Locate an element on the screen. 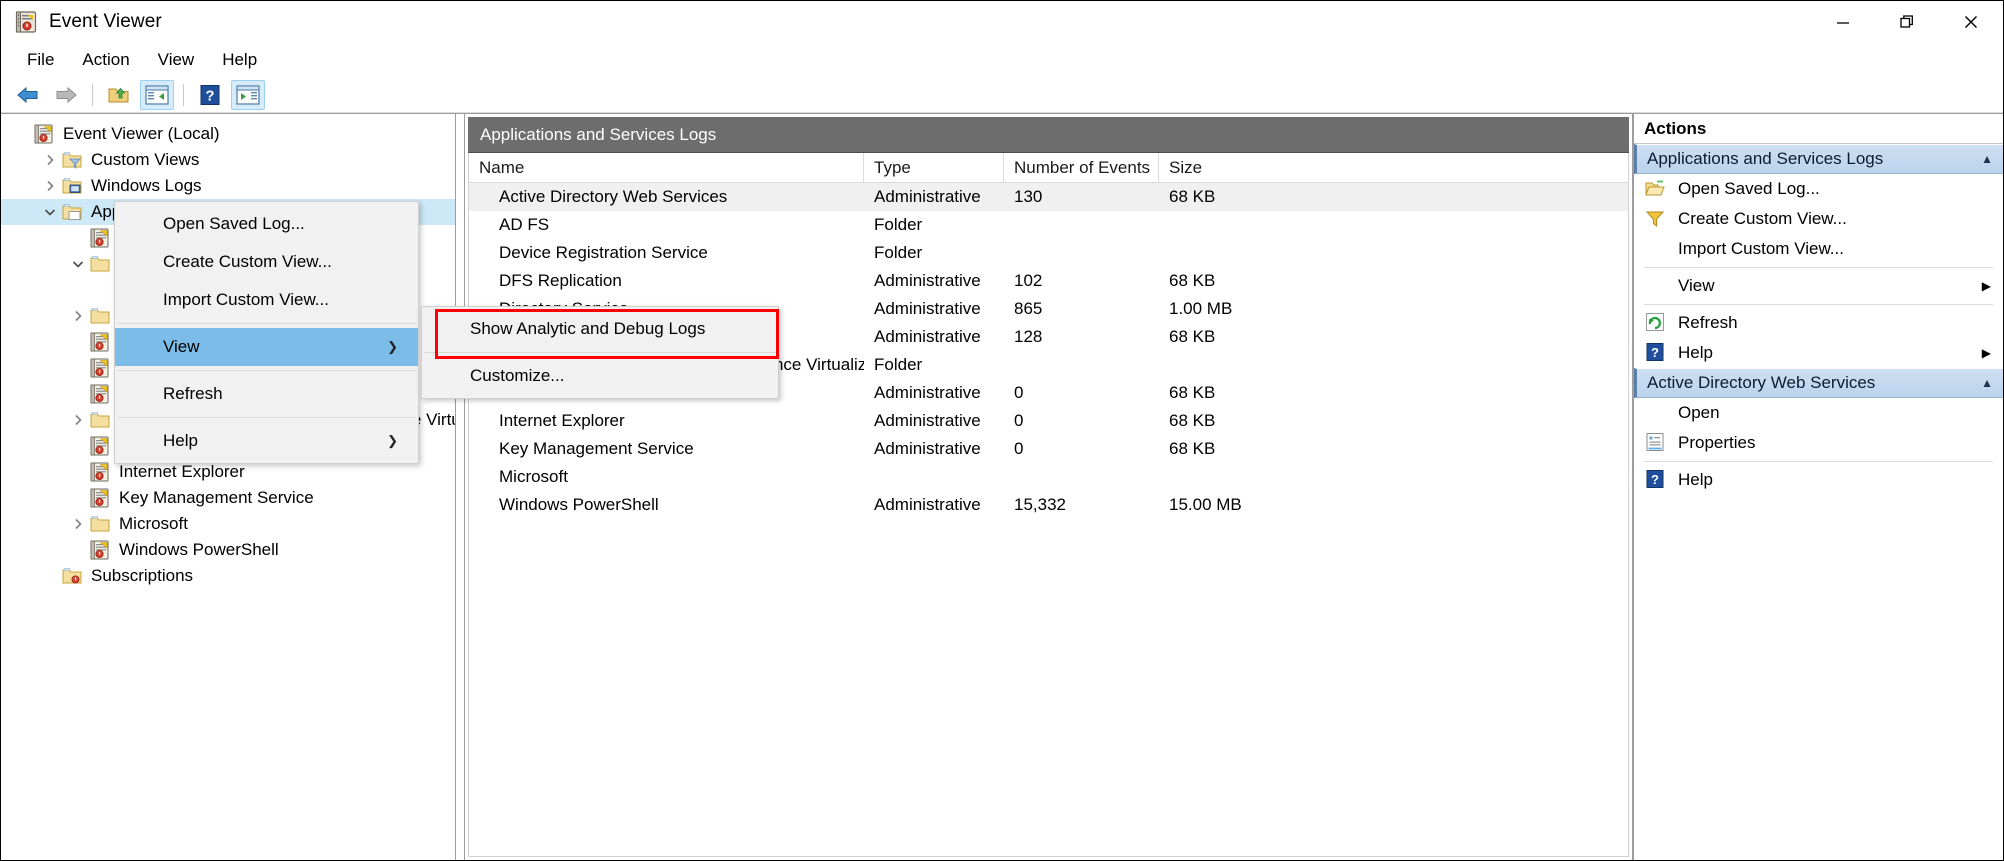 The height and width of the screenshot is (861, 2004). filter-funnel-icon is located at coordinates (1656, 219).